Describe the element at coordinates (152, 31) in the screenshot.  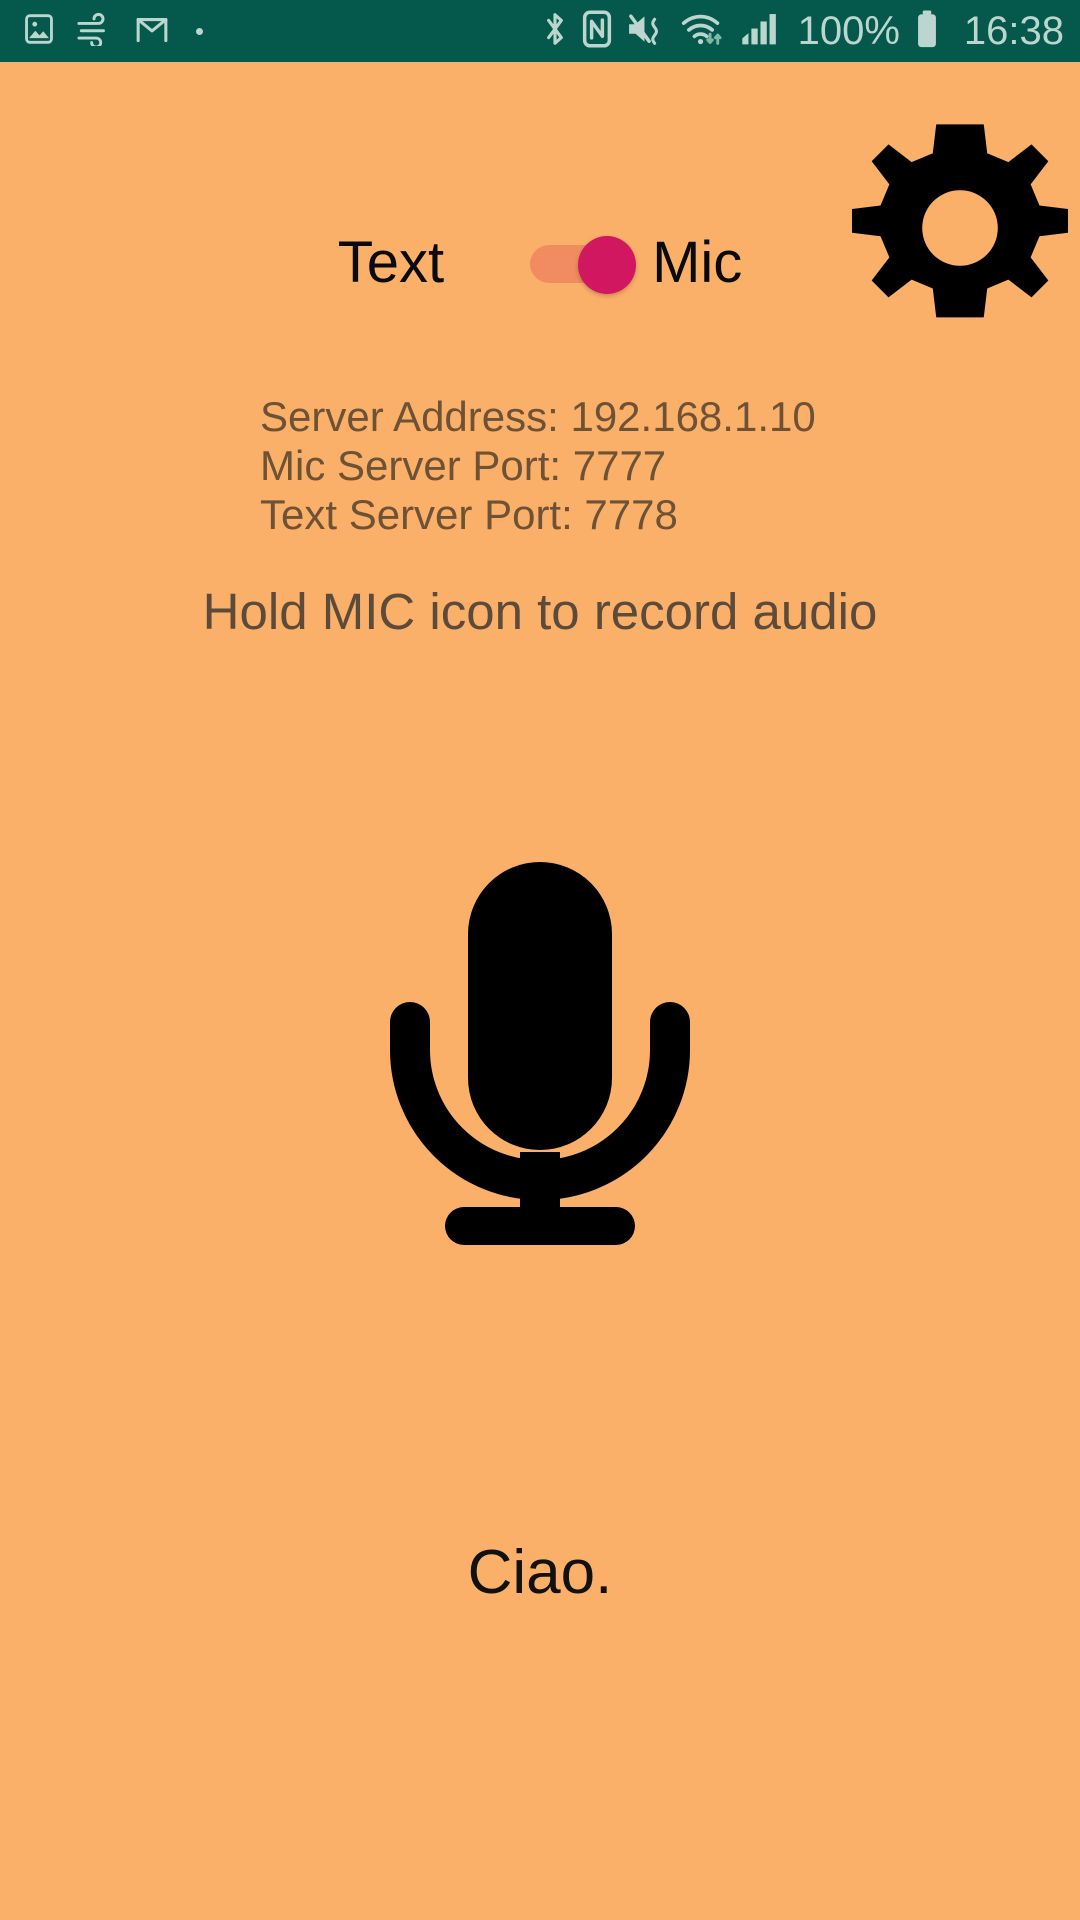
I see `gmail-icon` at that location.